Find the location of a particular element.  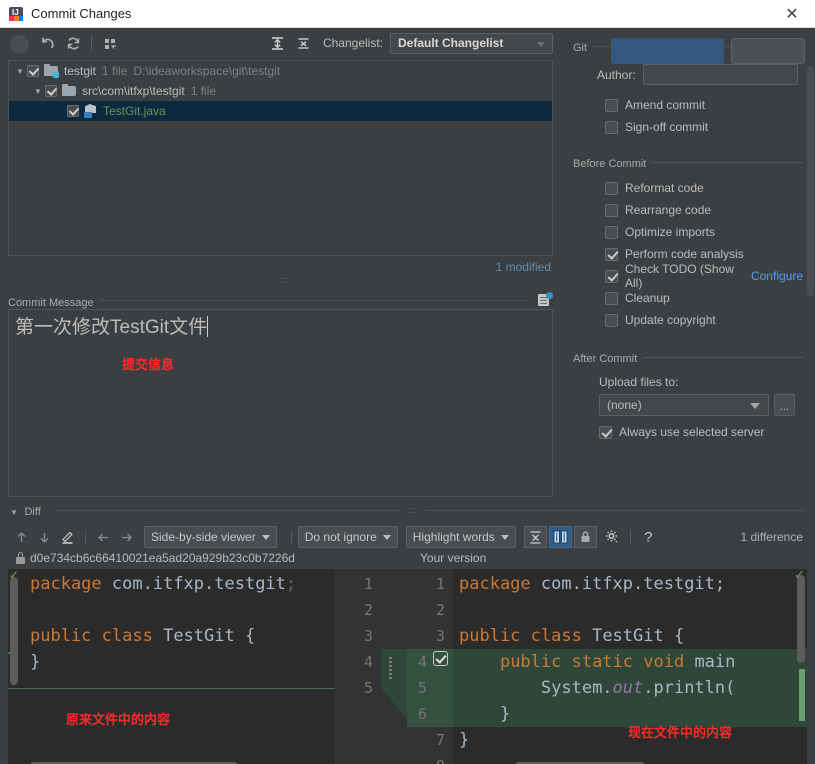

group-by-icon is located at coordinates (110, 43).